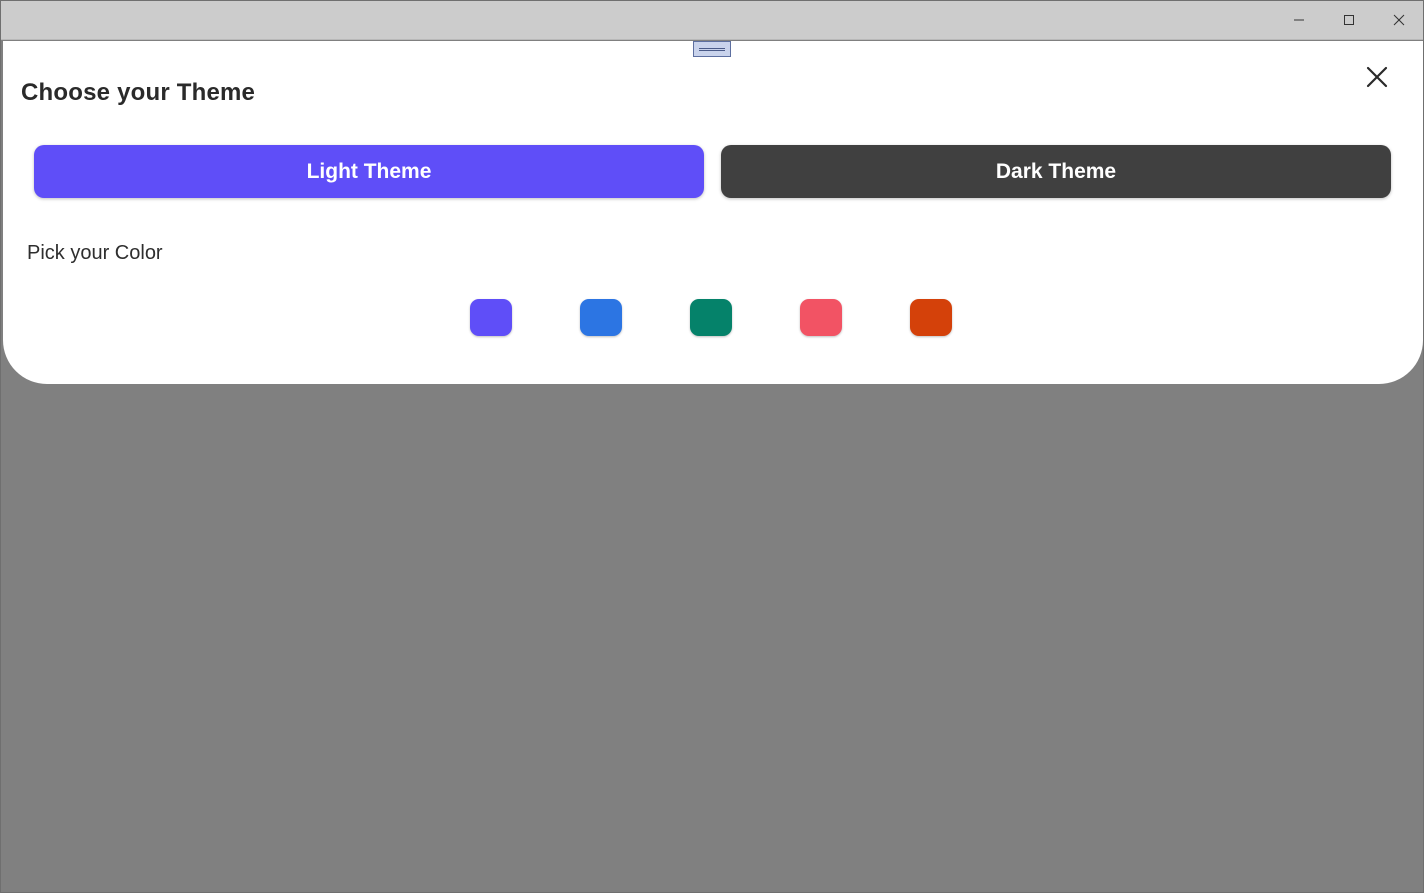 This screenshot has width=1424, height=893. I want to click on color-swatch-teal, so click(711, 317).